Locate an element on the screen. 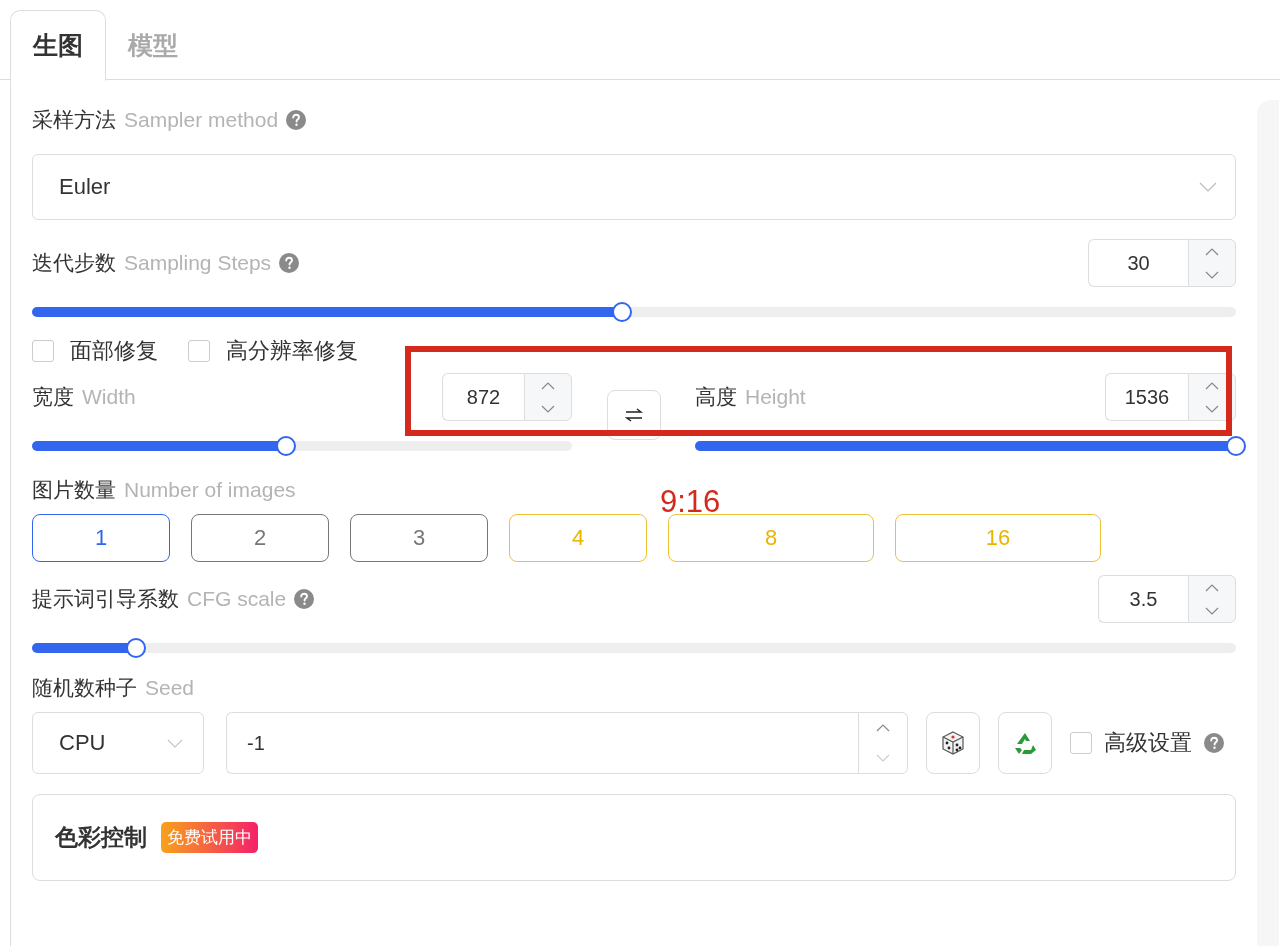  field-label: 提示词引导系数 is located at coordinates (105, 599).